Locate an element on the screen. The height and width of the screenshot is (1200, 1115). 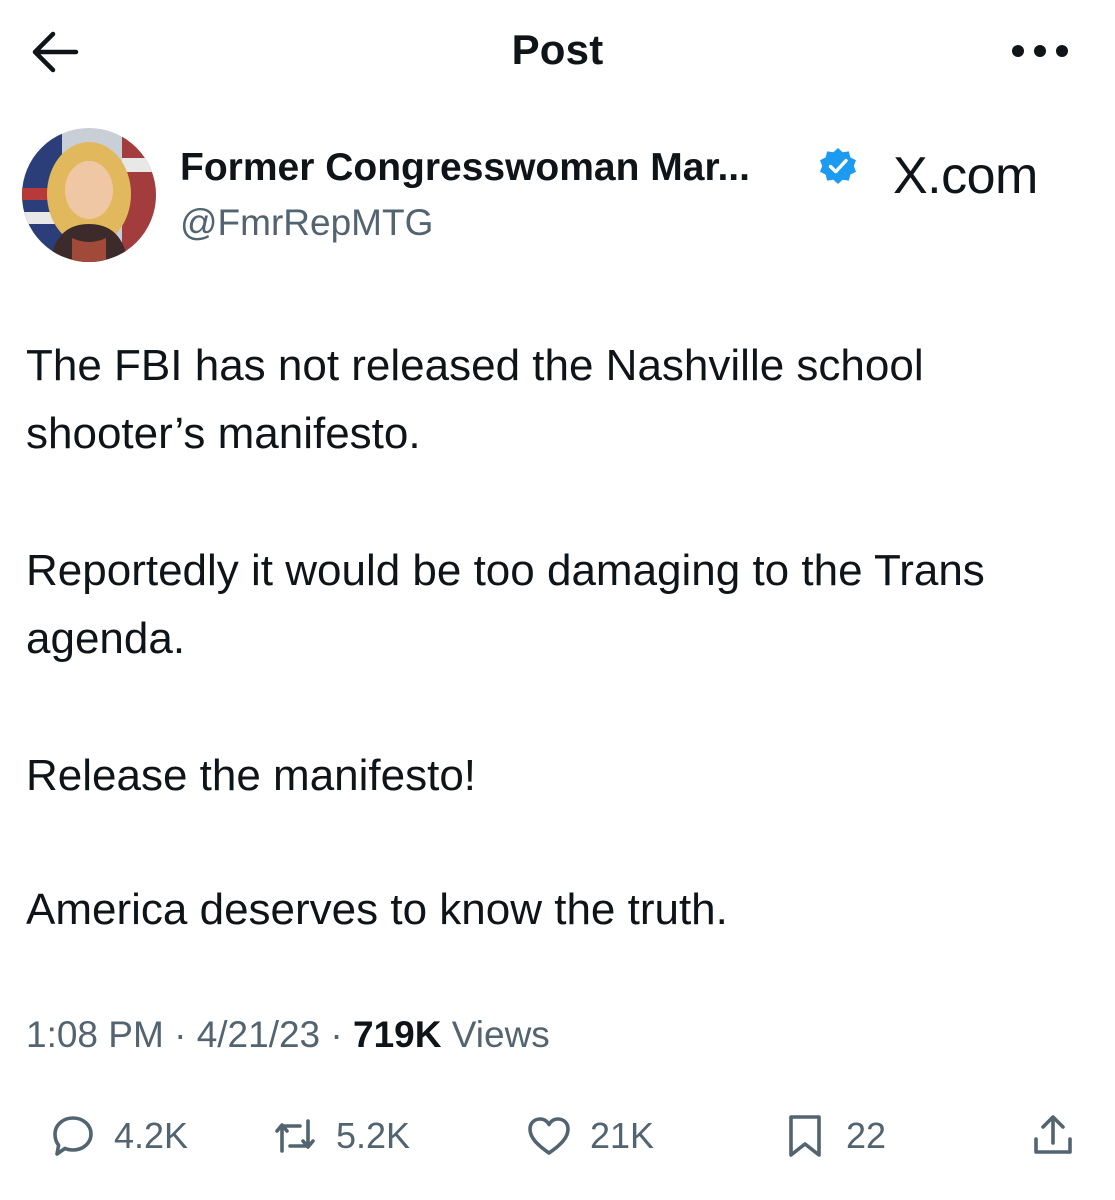
verified-check-icon is located at coordinates (838, 166).